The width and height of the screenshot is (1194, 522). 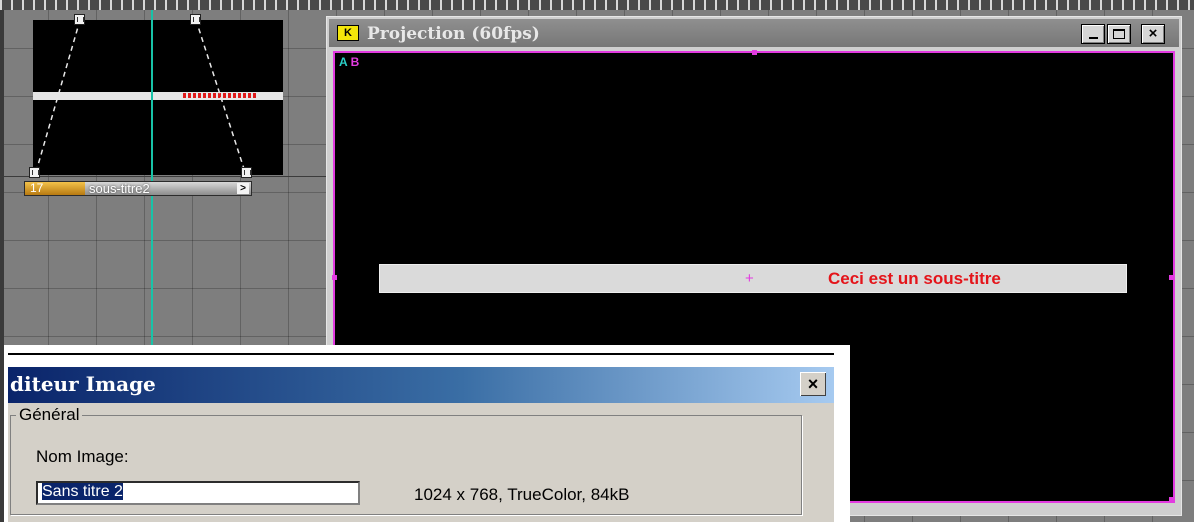 I want to click on editor-titlebar: diteur Image ×, so click(x=421, y=385).